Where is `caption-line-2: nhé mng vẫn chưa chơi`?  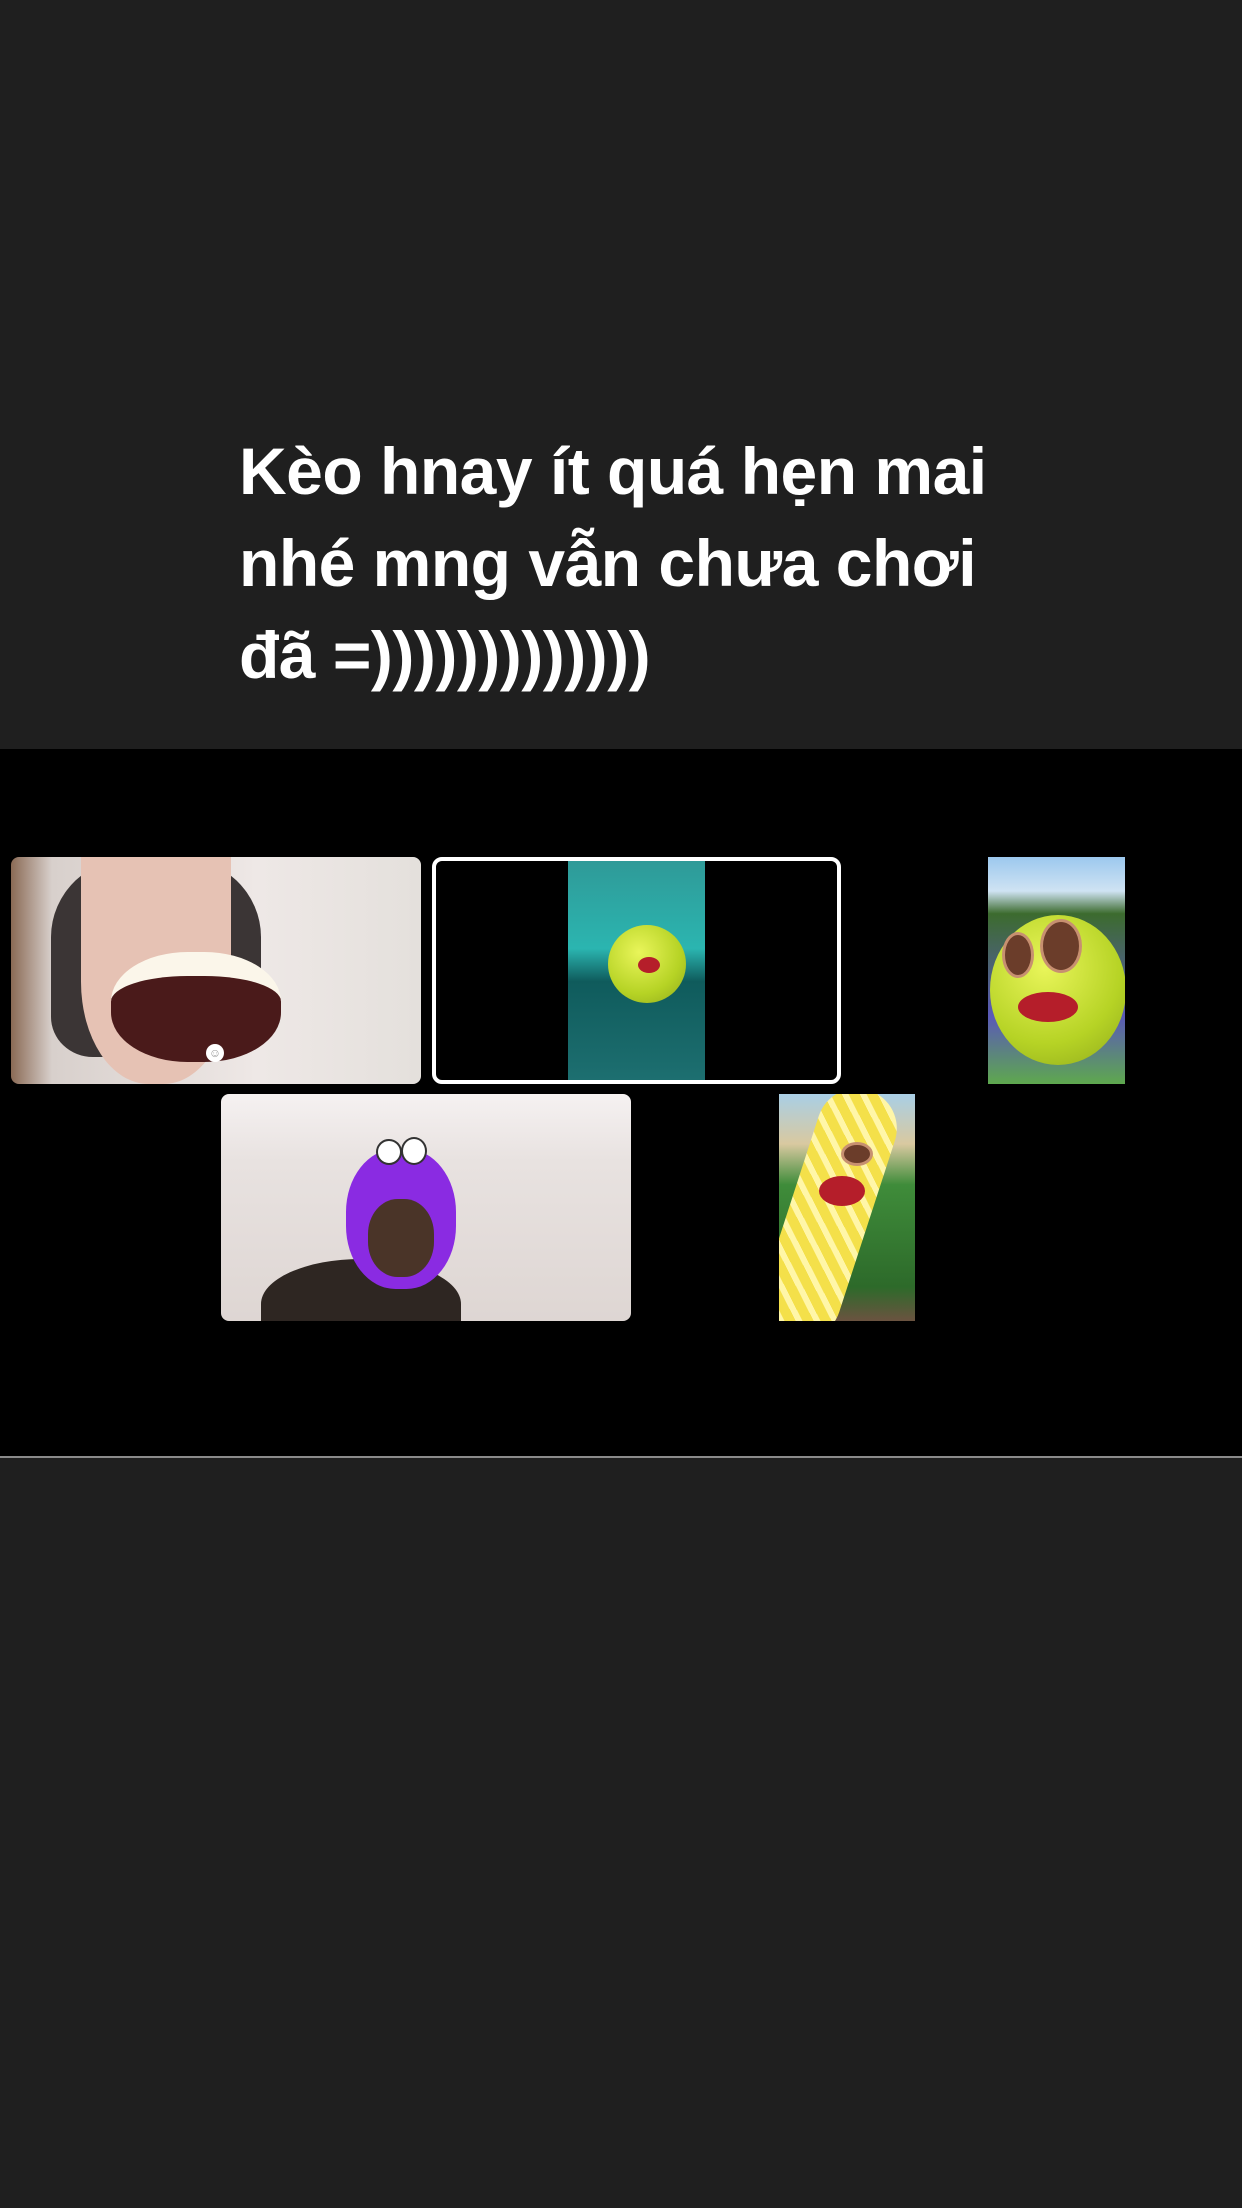 caption-line-2: nhé mng vẫn chưa chơi is located at coordinates (608, 563).